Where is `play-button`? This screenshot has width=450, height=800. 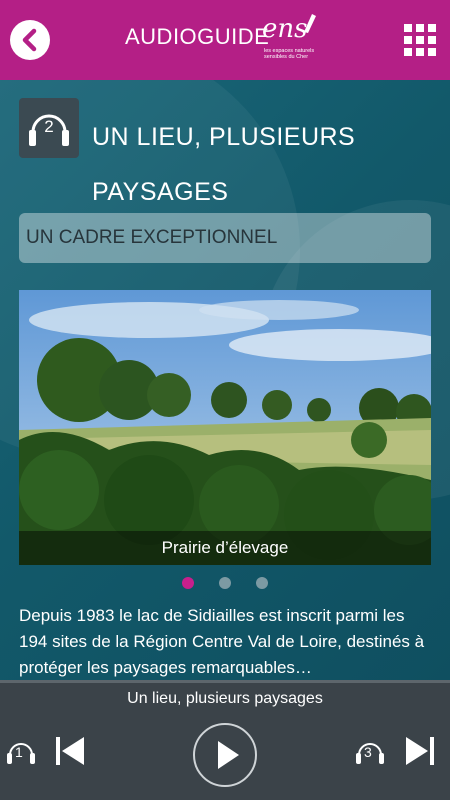
play-button is located at coordinates (225, 755).